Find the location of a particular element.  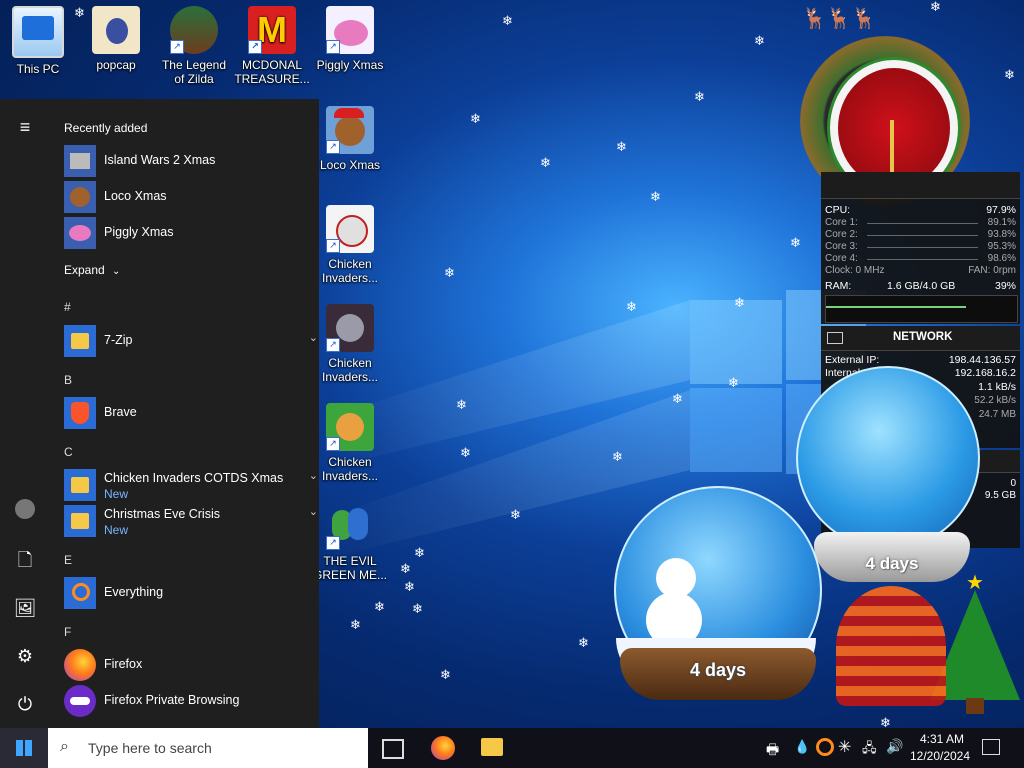

search-box: ⌕ Type here to search is located at coordinates (208, 748).